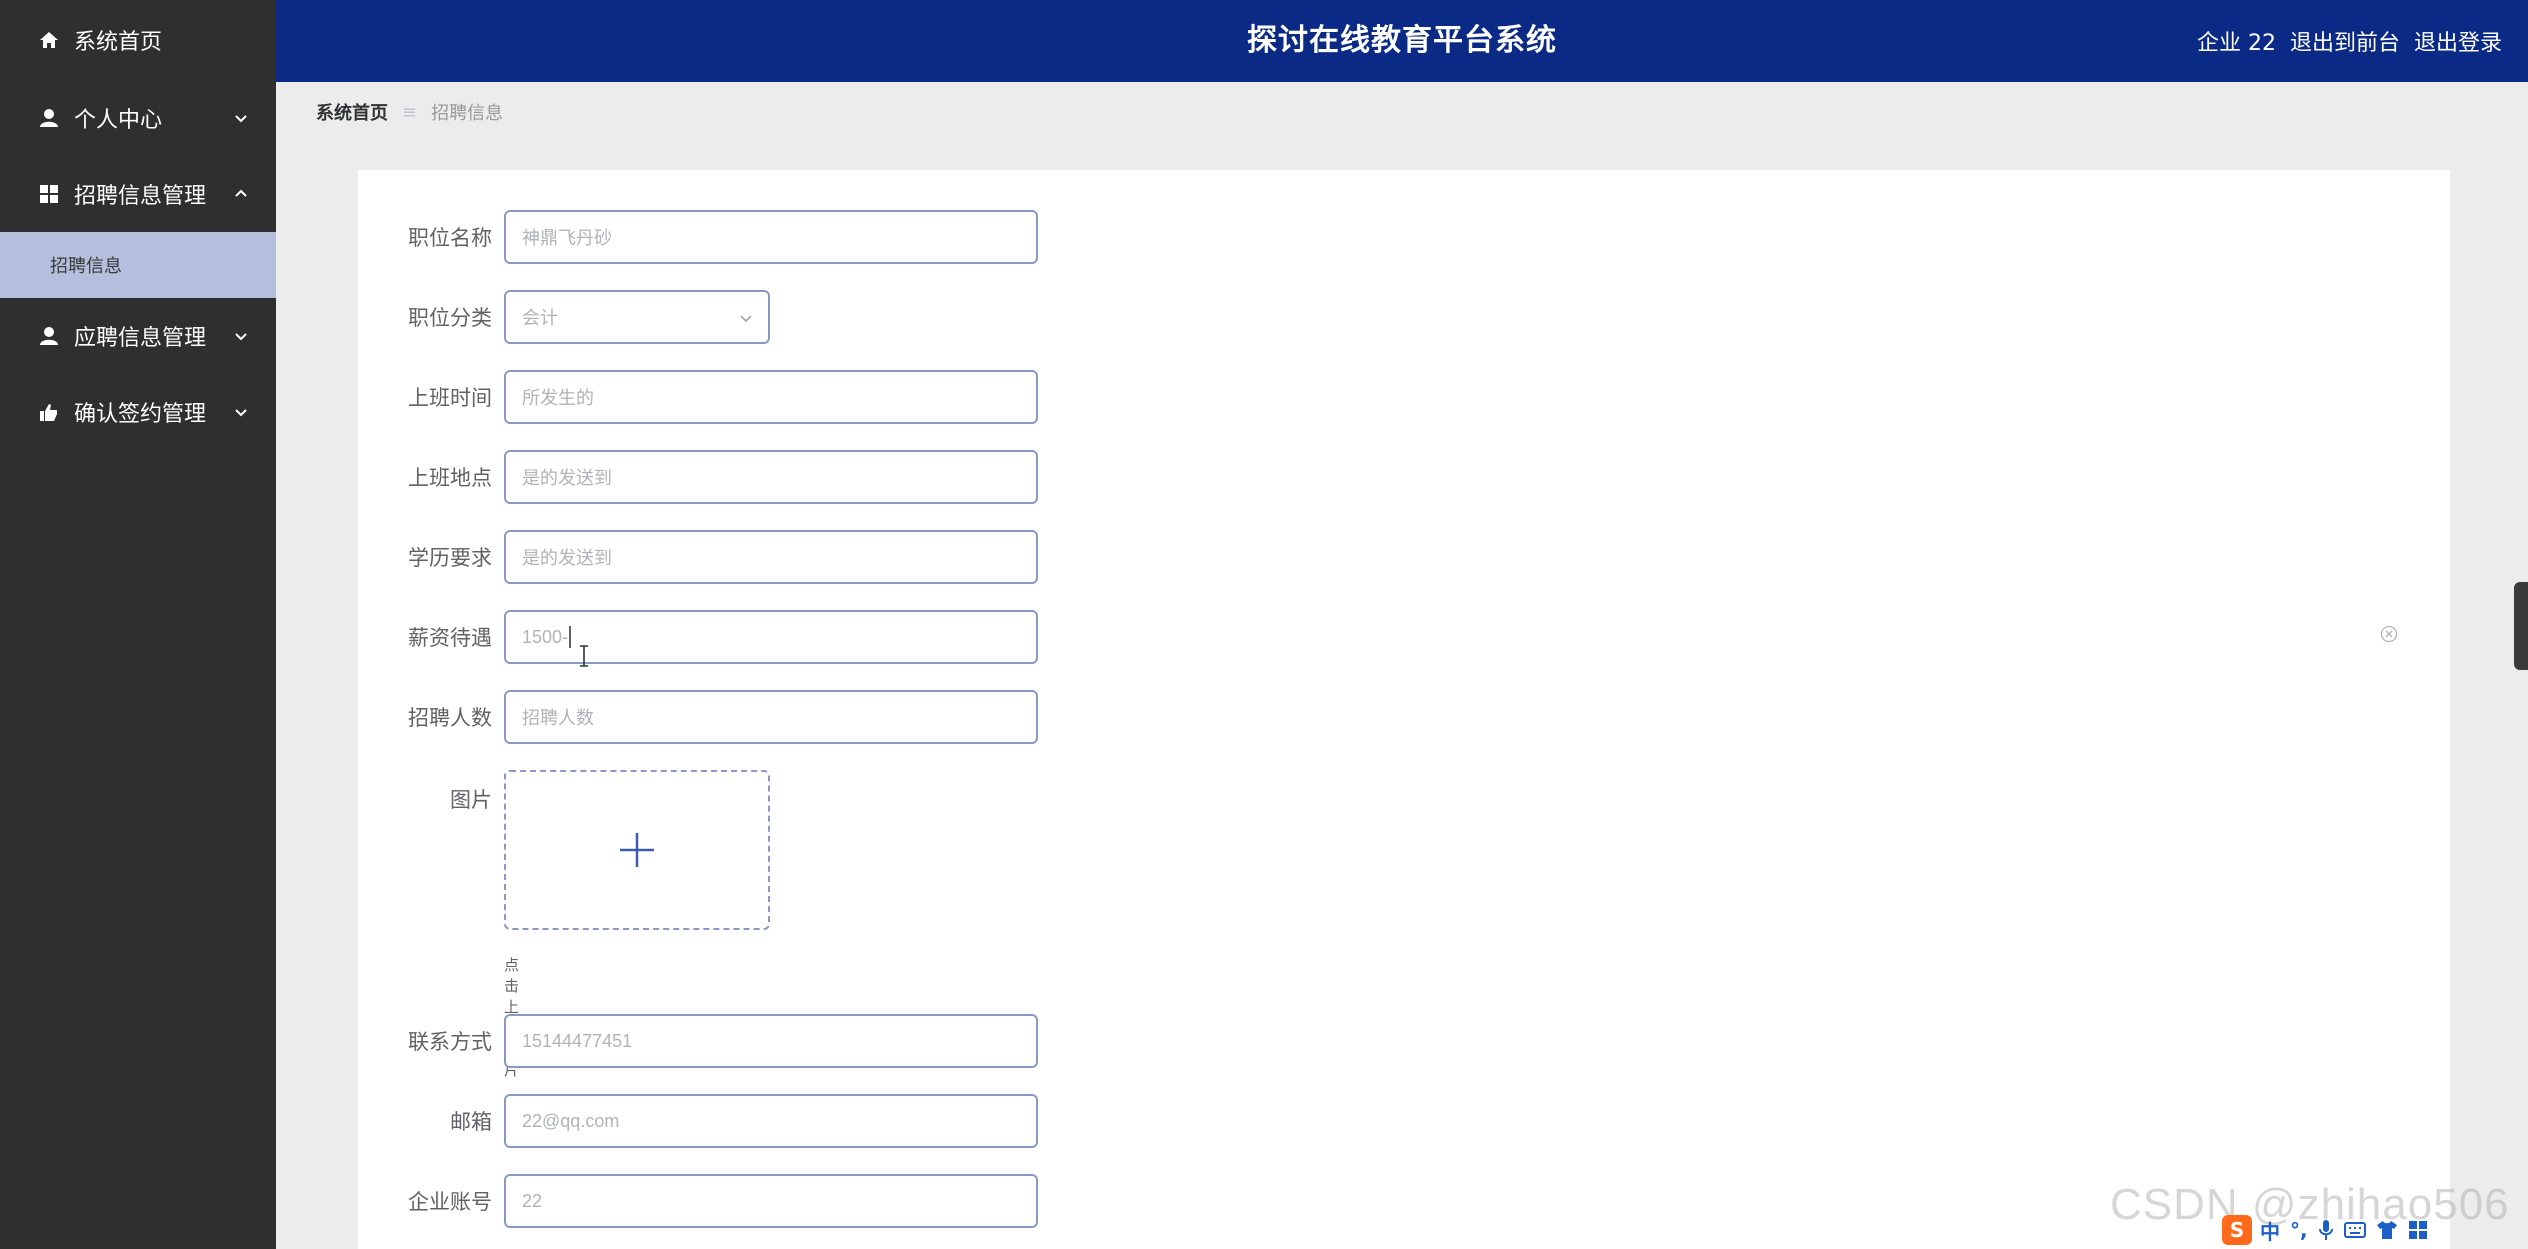  What do you see at coordinates (450, 638) in the screenshot?
I see `salary-label: 薪资待遇` at bounding box center [450, 638].